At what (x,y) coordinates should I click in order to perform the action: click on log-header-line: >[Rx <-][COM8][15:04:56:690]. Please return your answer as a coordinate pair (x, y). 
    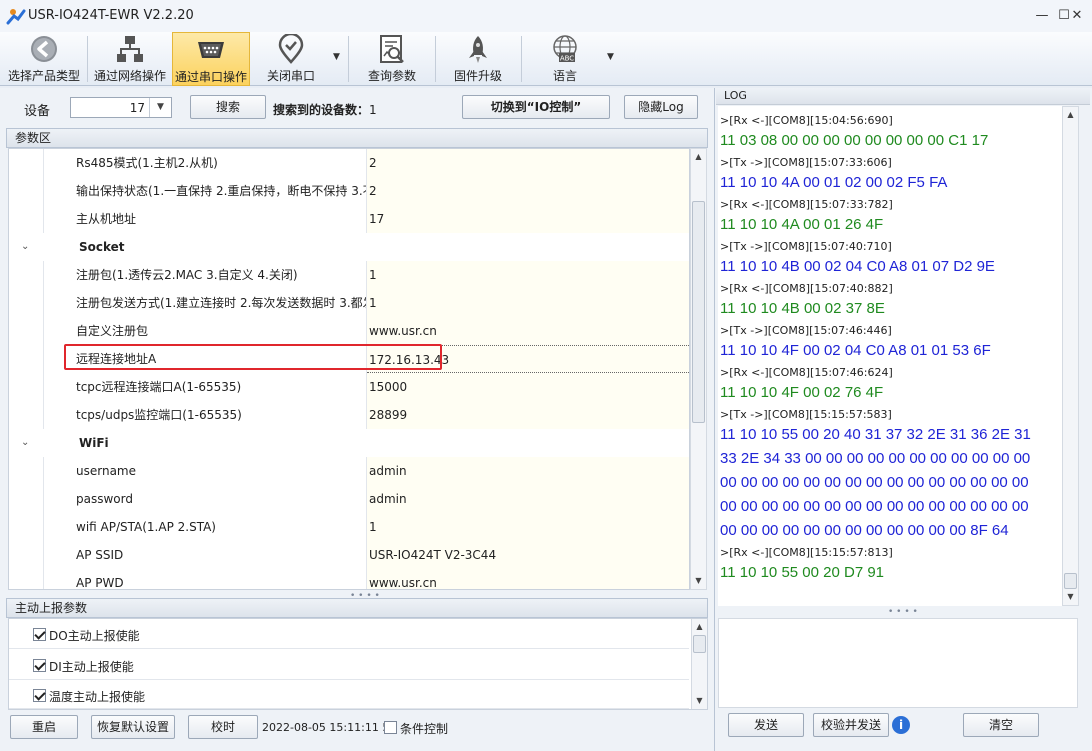
    Looking at the image, I should click on (806, 120).